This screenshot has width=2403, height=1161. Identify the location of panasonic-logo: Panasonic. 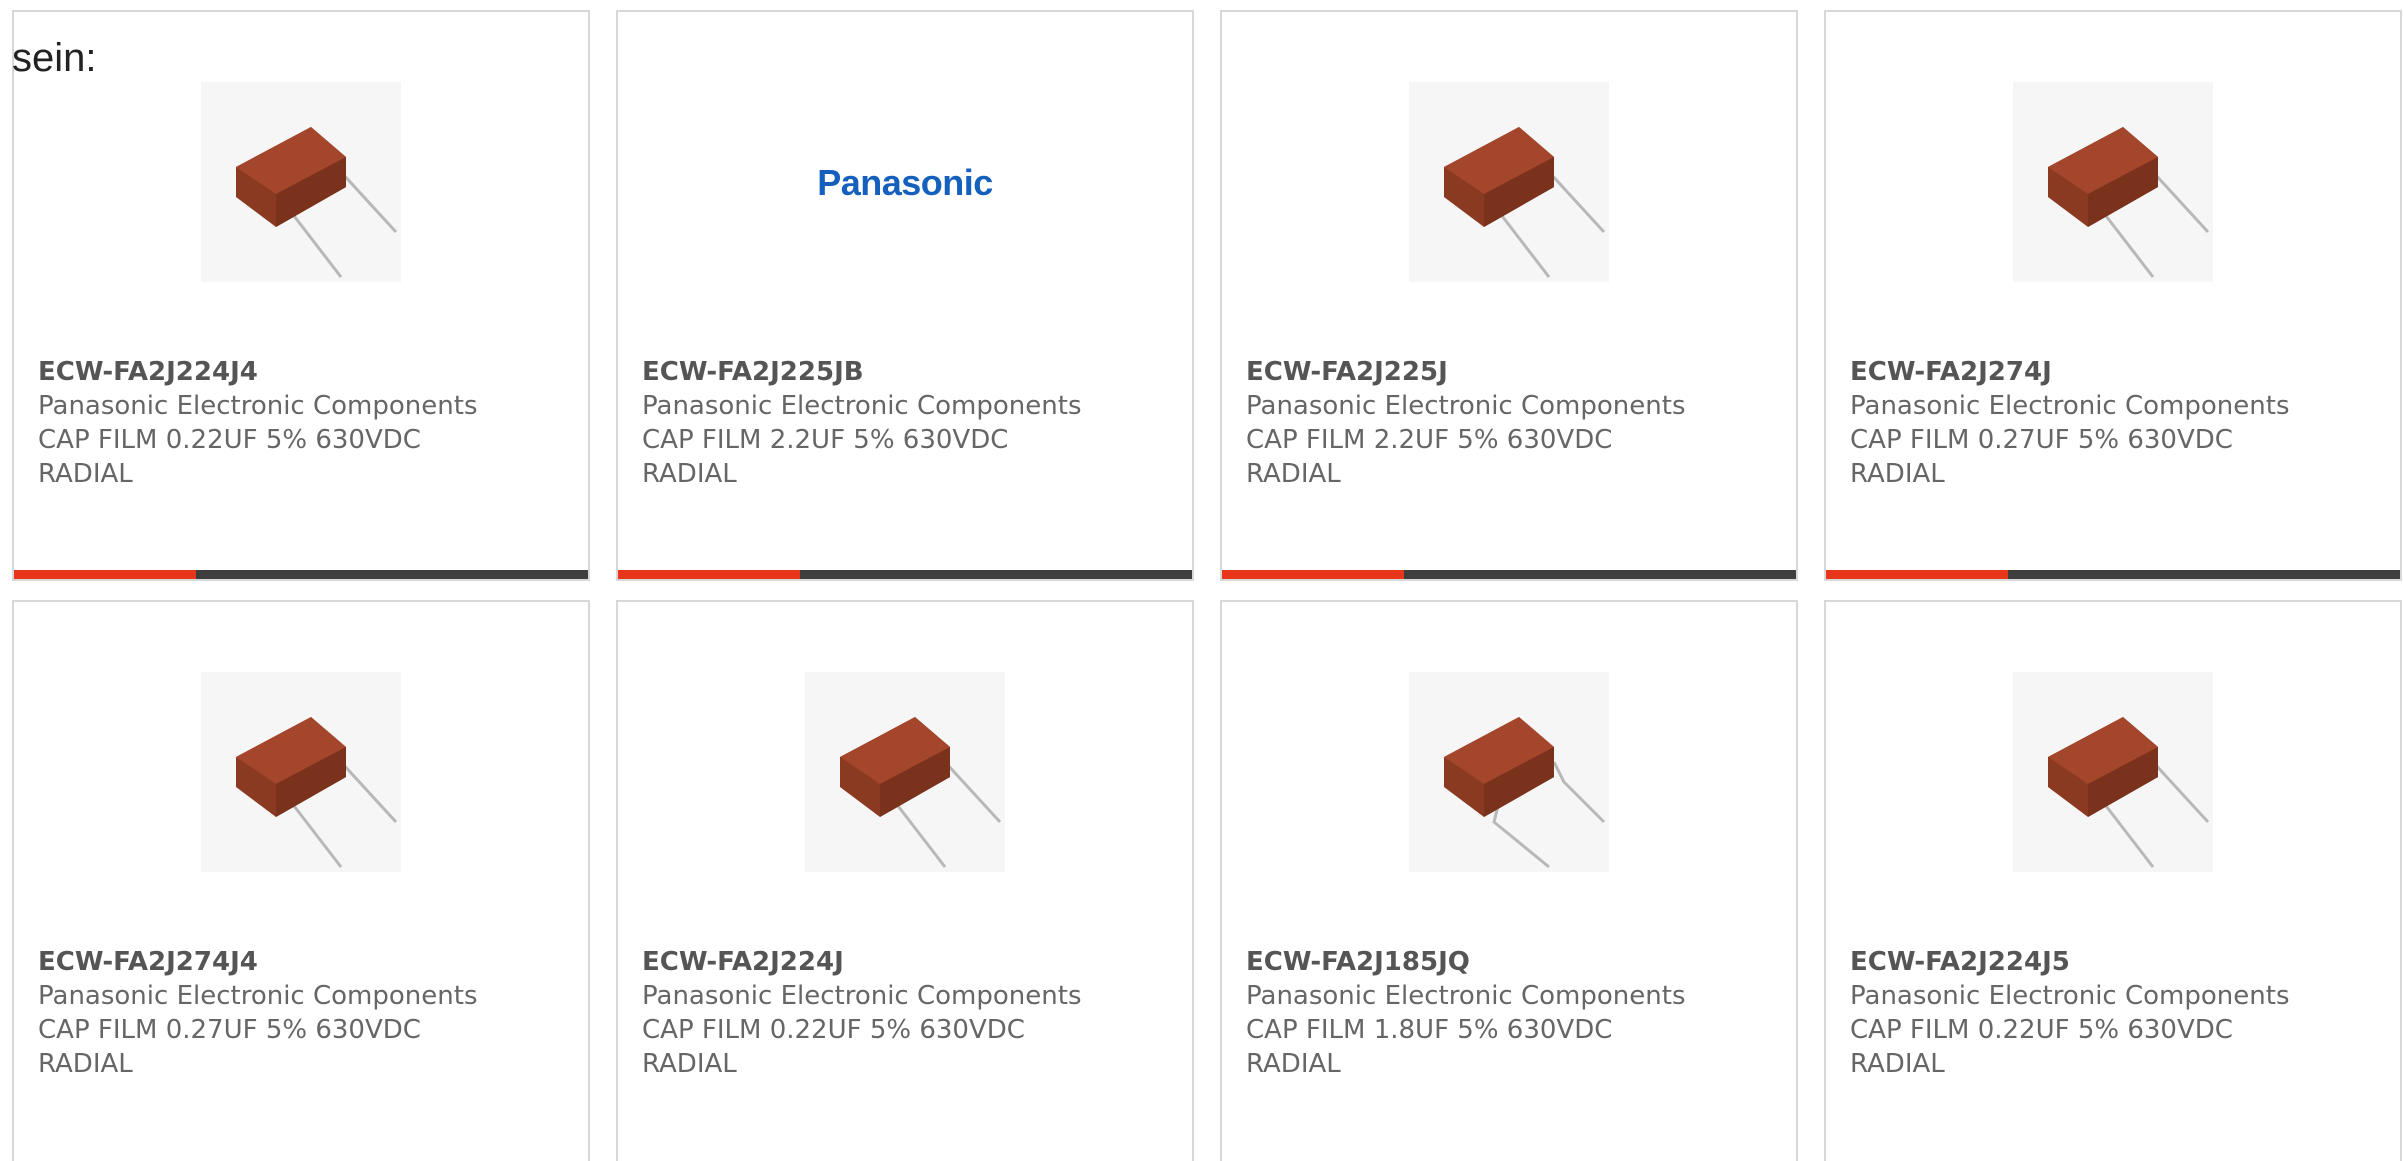
(905, 183).